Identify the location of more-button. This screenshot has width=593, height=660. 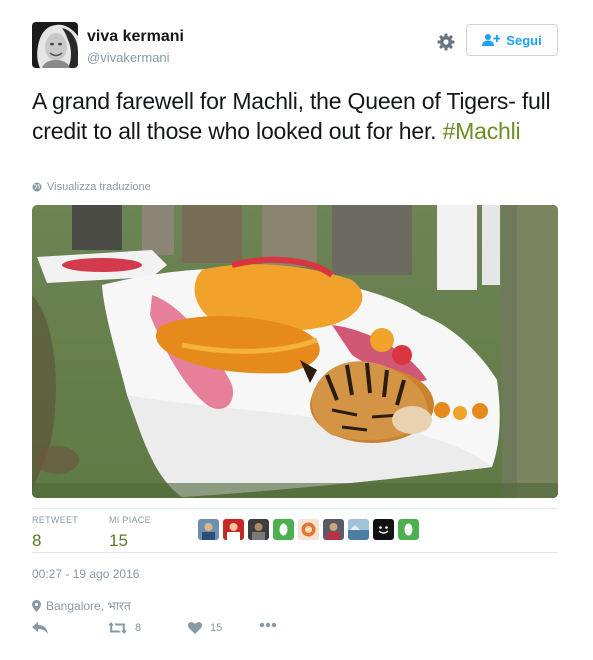
(268, 625).